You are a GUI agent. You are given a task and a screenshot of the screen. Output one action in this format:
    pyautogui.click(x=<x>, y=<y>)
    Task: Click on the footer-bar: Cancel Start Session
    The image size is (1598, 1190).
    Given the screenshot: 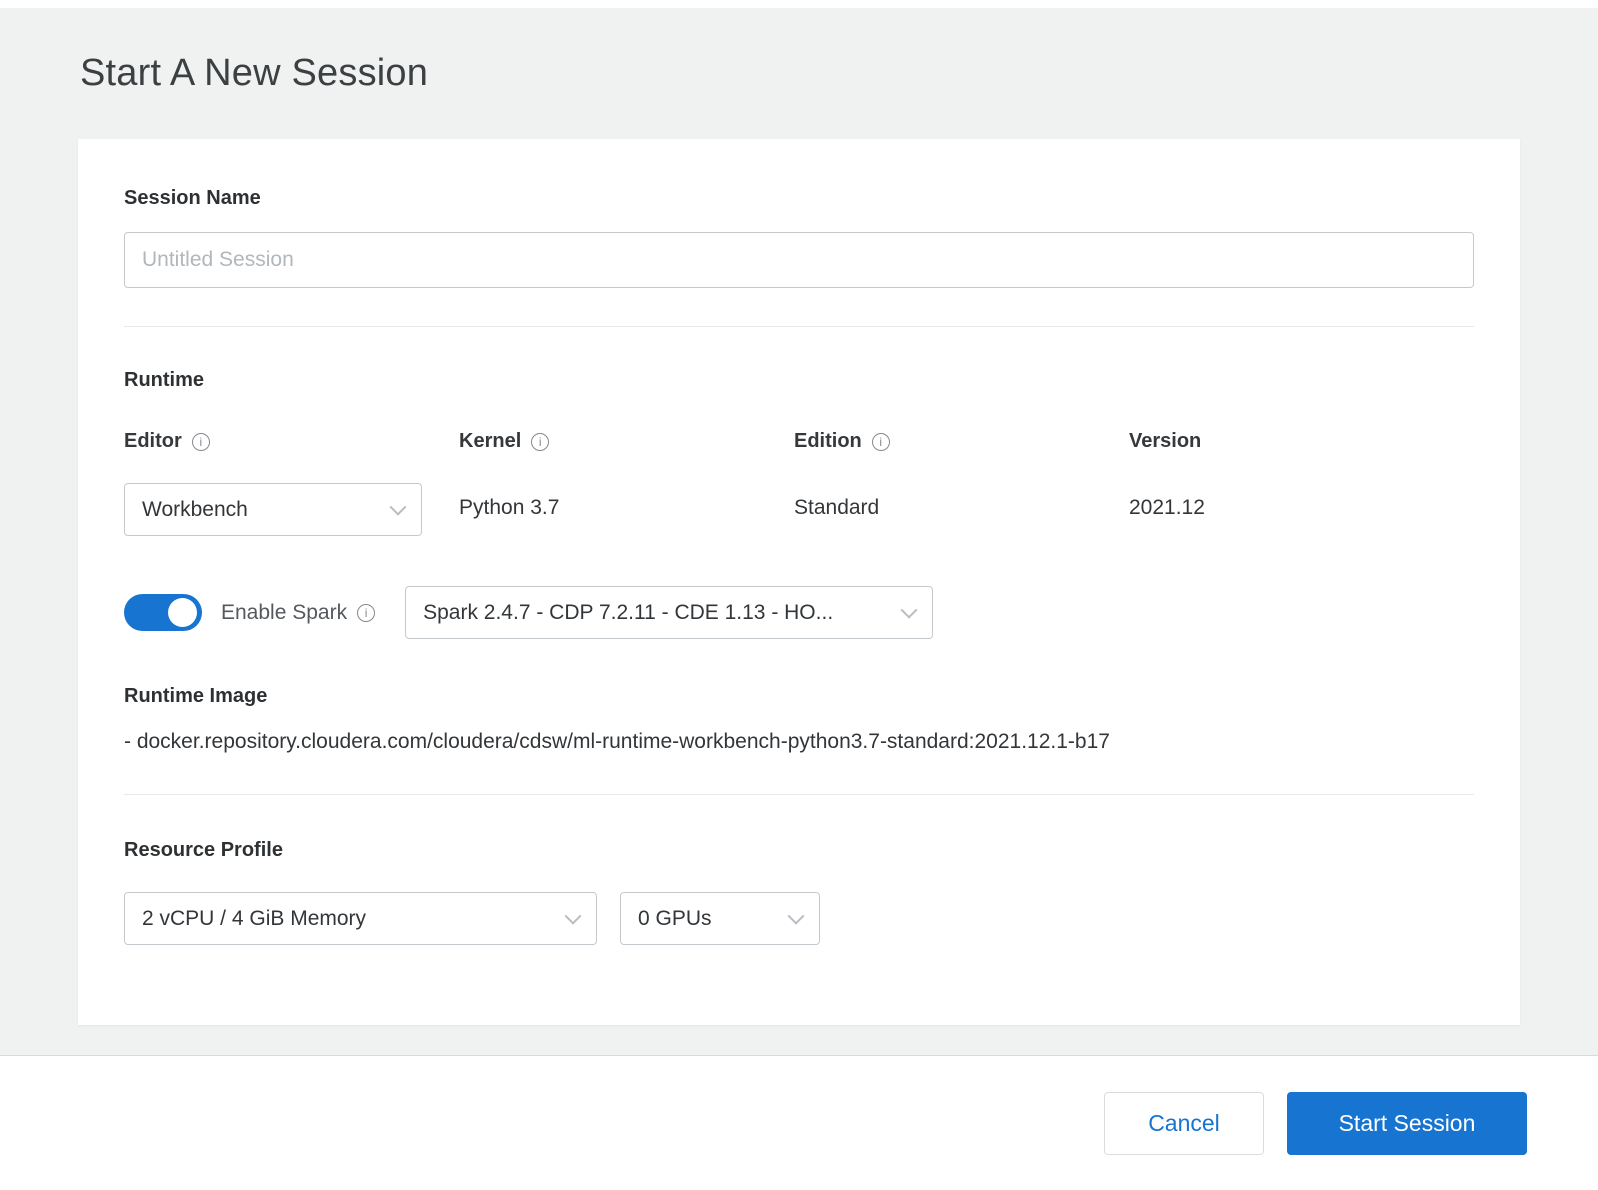 What is the action you would take?
    pyautogui.click(x=799, y=1123)
    